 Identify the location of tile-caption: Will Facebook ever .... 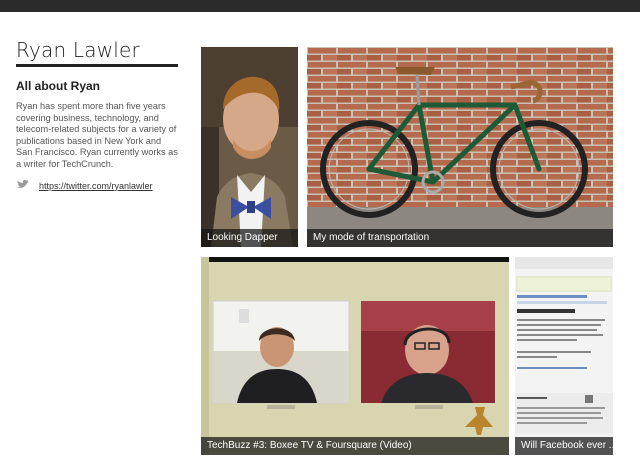
(564, 446).